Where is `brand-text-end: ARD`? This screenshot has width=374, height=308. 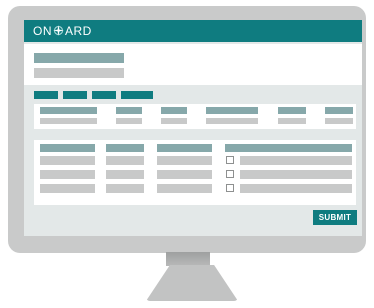 brand-text-end: ARD is located at coordinates (78, 31).